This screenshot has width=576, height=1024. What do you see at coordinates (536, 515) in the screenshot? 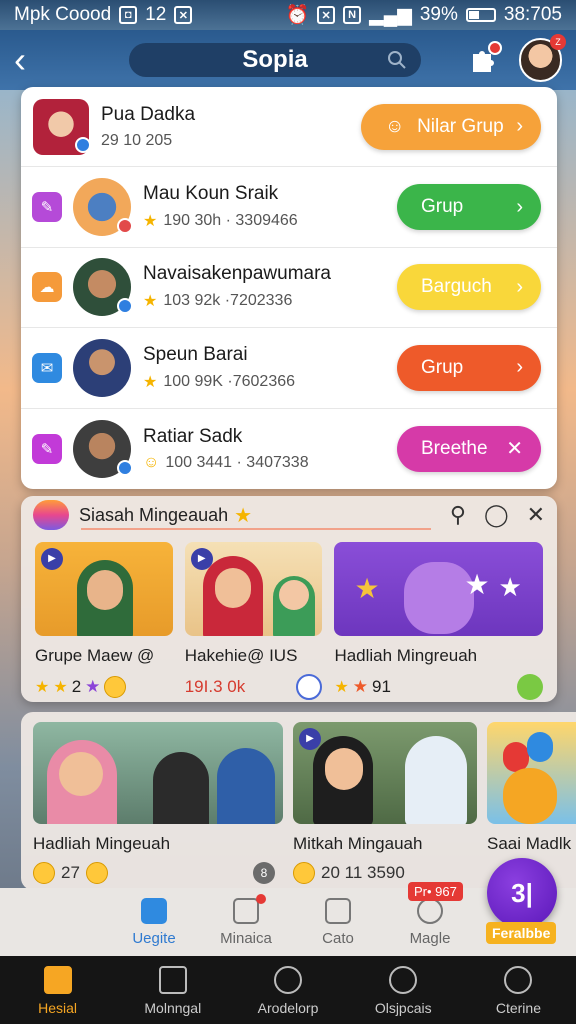
I see `close-icon: ✕` at bounding box center [536, 515].